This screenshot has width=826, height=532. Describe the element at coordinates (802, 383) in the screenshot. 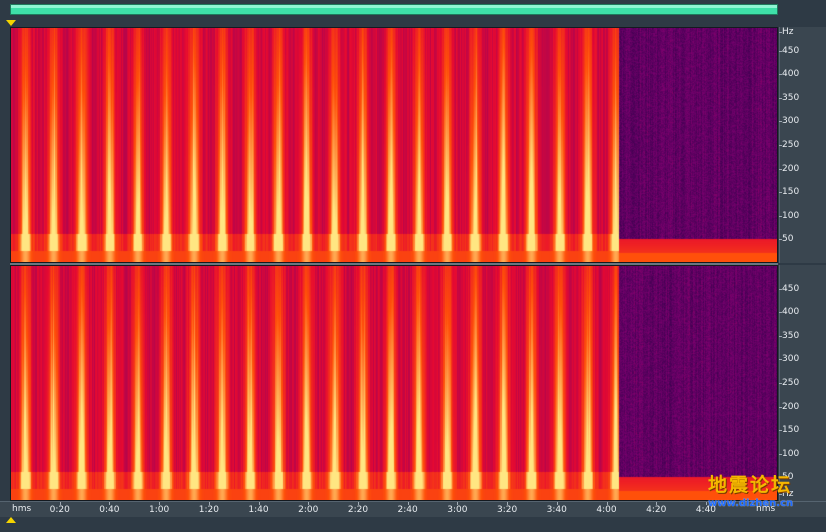

I see `frequency-axis-2: Hz 450 400 350 300 250 200 150 100 50` at that location.